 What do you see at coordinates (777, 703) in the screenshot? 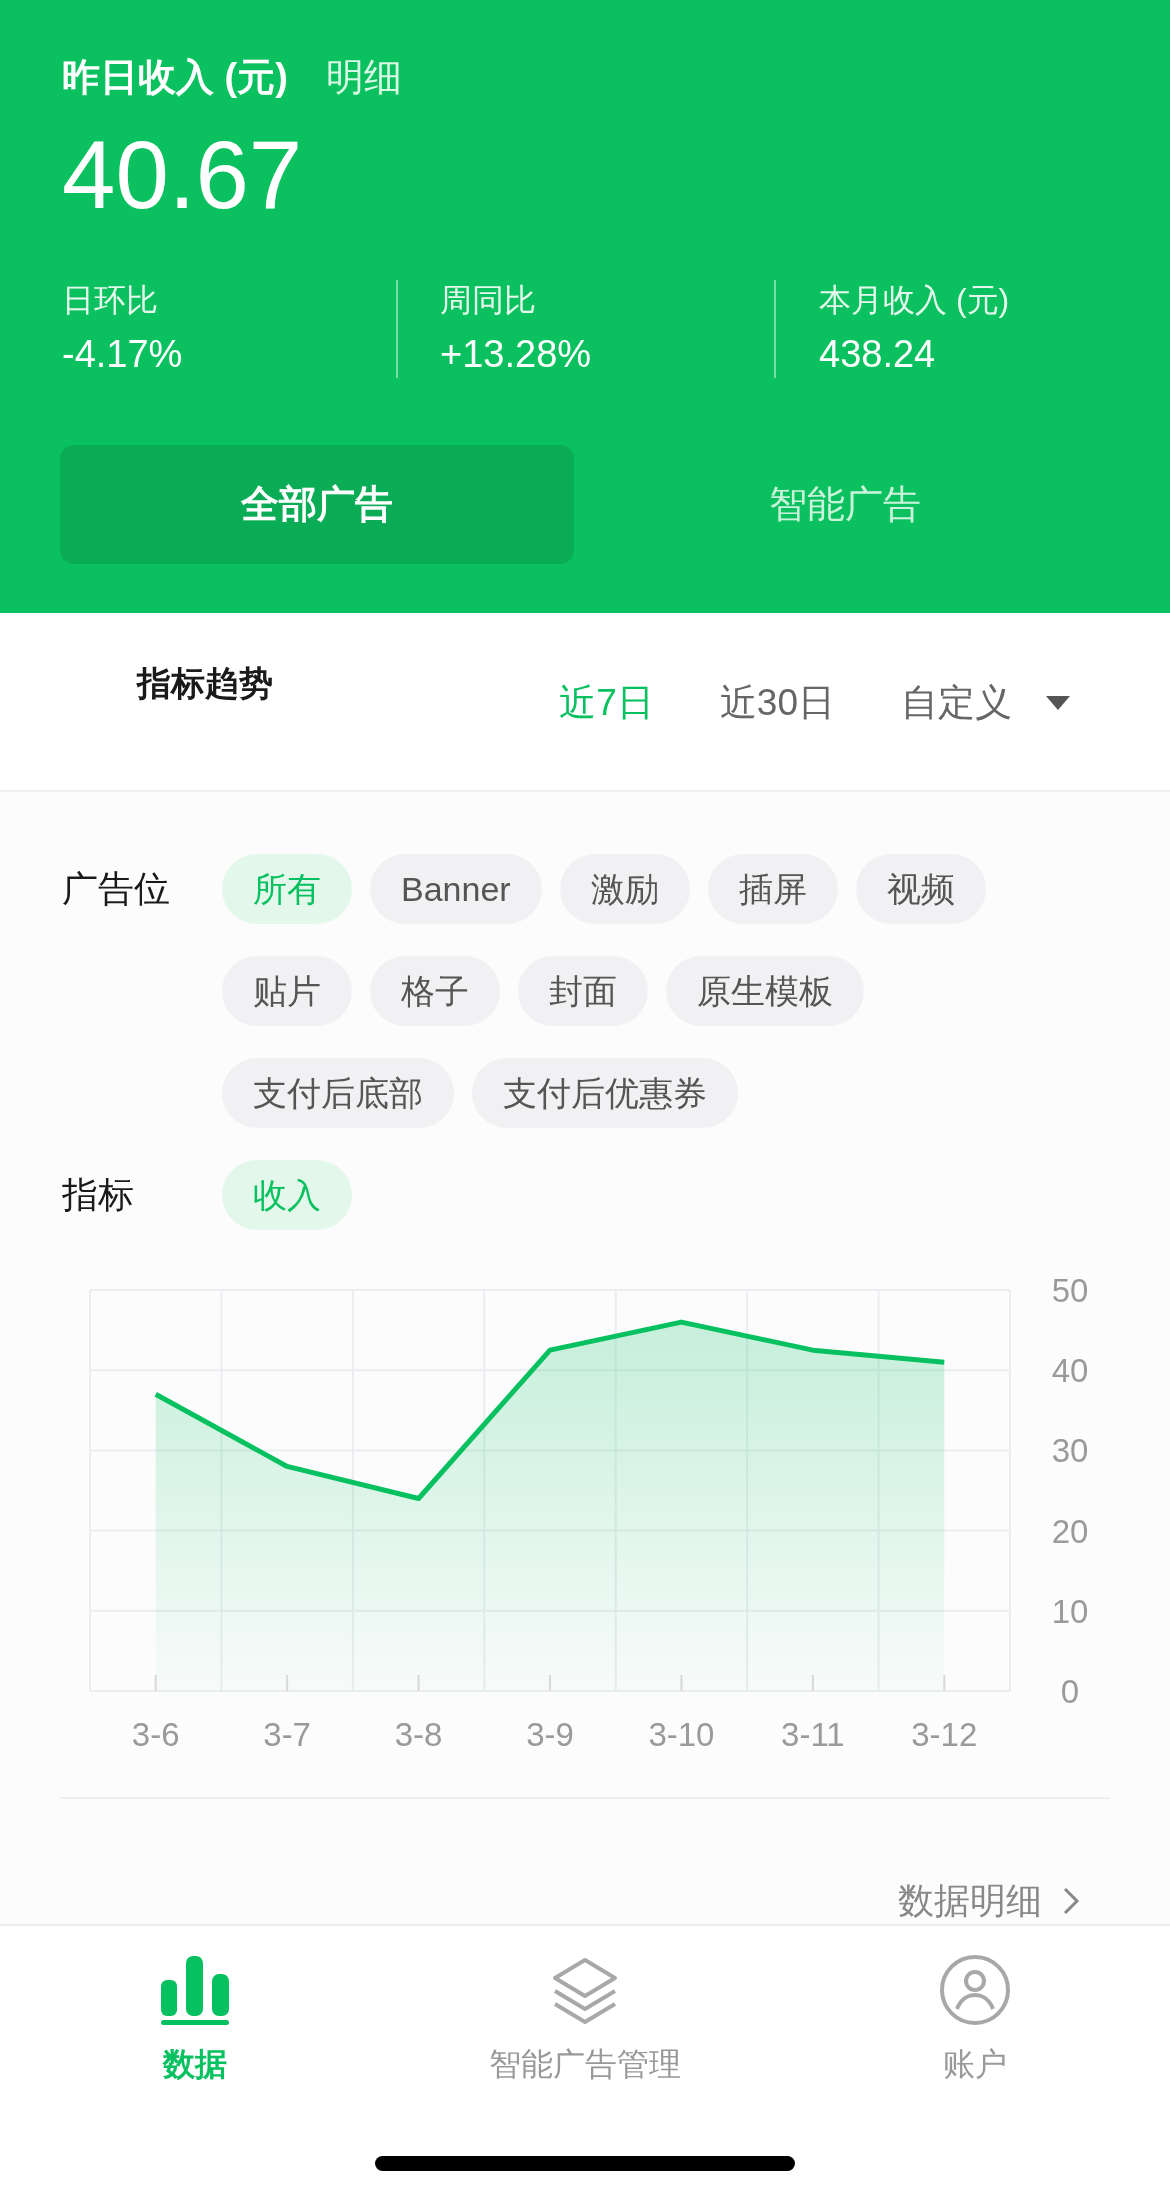
I see `date-range-tab: 近30日` at bounding box center [777, 703].